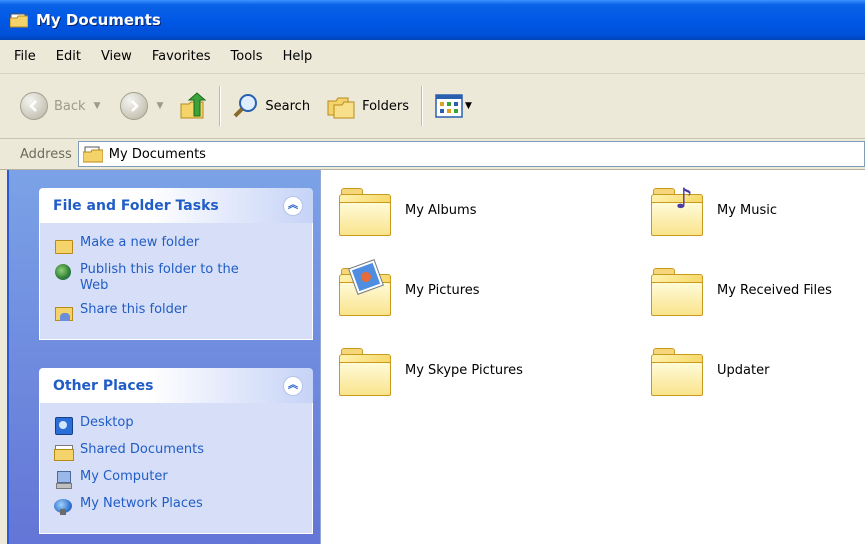 The image size is (865, 544). I want to click on task-label: Publish this folder to the Web, so click(159, 277).